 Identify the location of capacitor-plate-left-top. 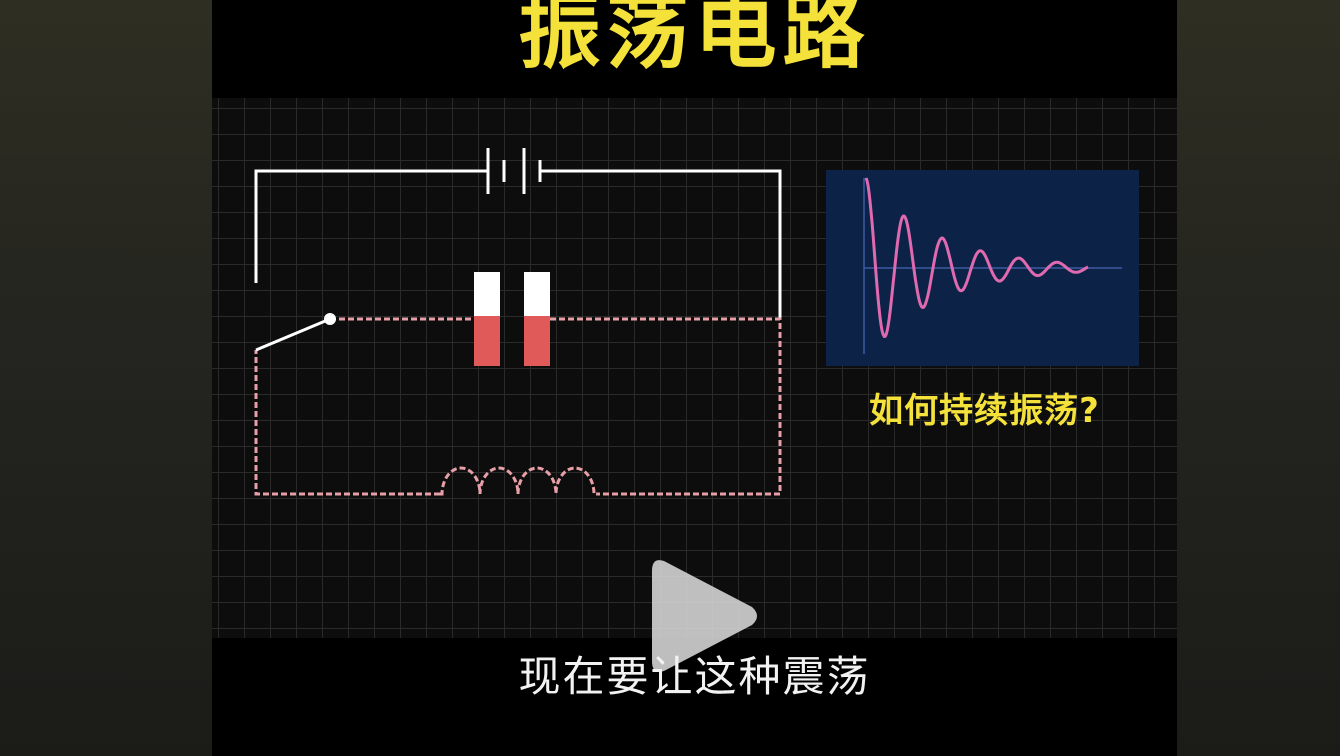
(487, 294).